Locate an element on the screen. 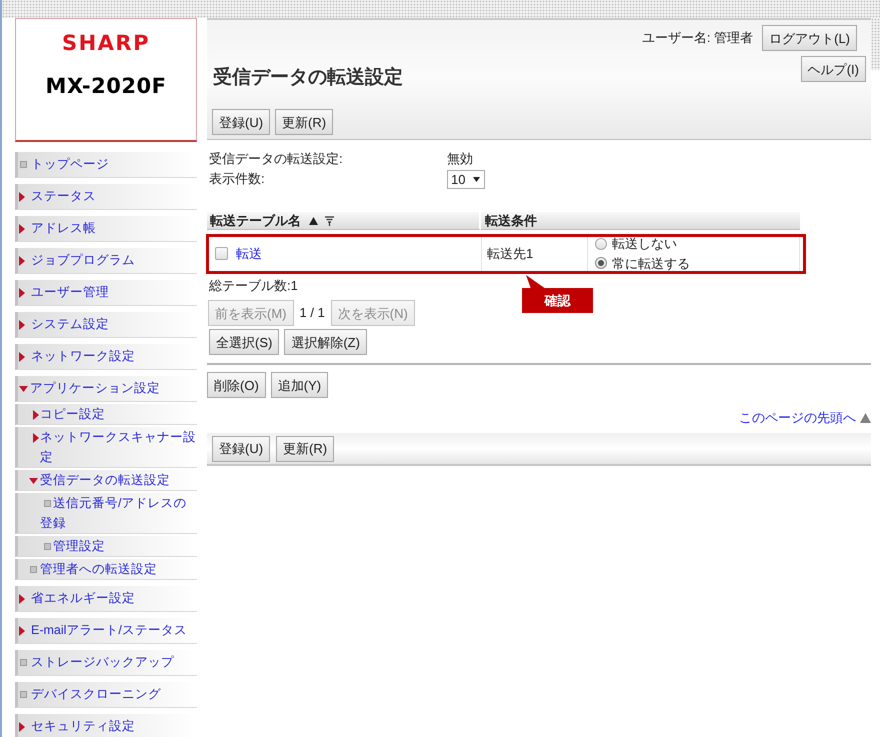  nav-item: 管理者への転送設定 is located at coordinates (106, 569).